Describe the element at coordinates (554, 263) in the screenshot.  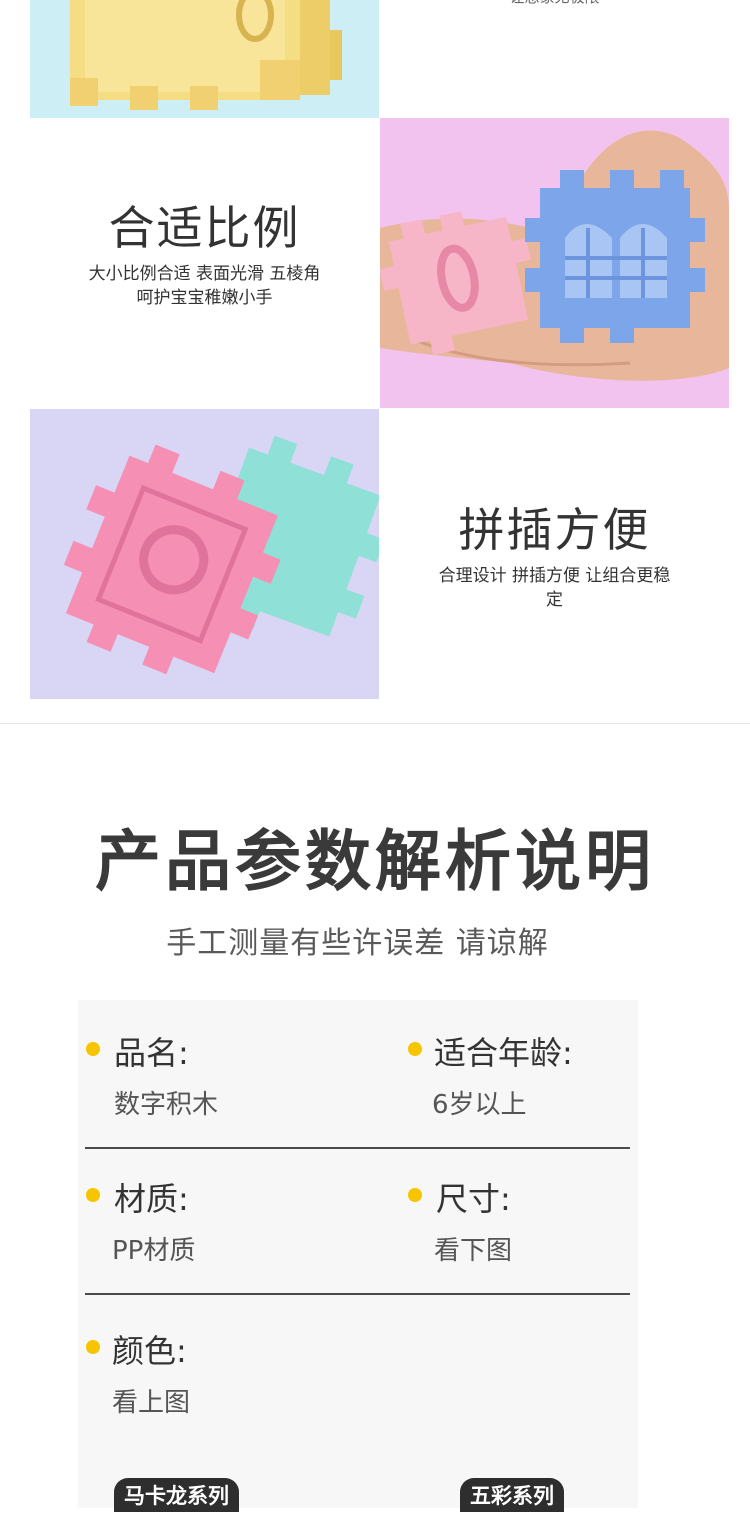
I see `hand-with-blocks-photo` at that location.